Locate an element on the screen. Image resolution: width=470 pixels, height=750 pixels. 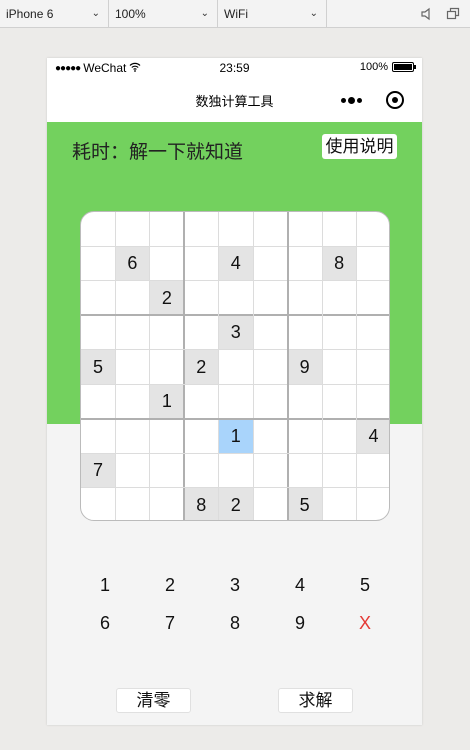
sudoku-cell: 7 is located at coordinates (98, 470).